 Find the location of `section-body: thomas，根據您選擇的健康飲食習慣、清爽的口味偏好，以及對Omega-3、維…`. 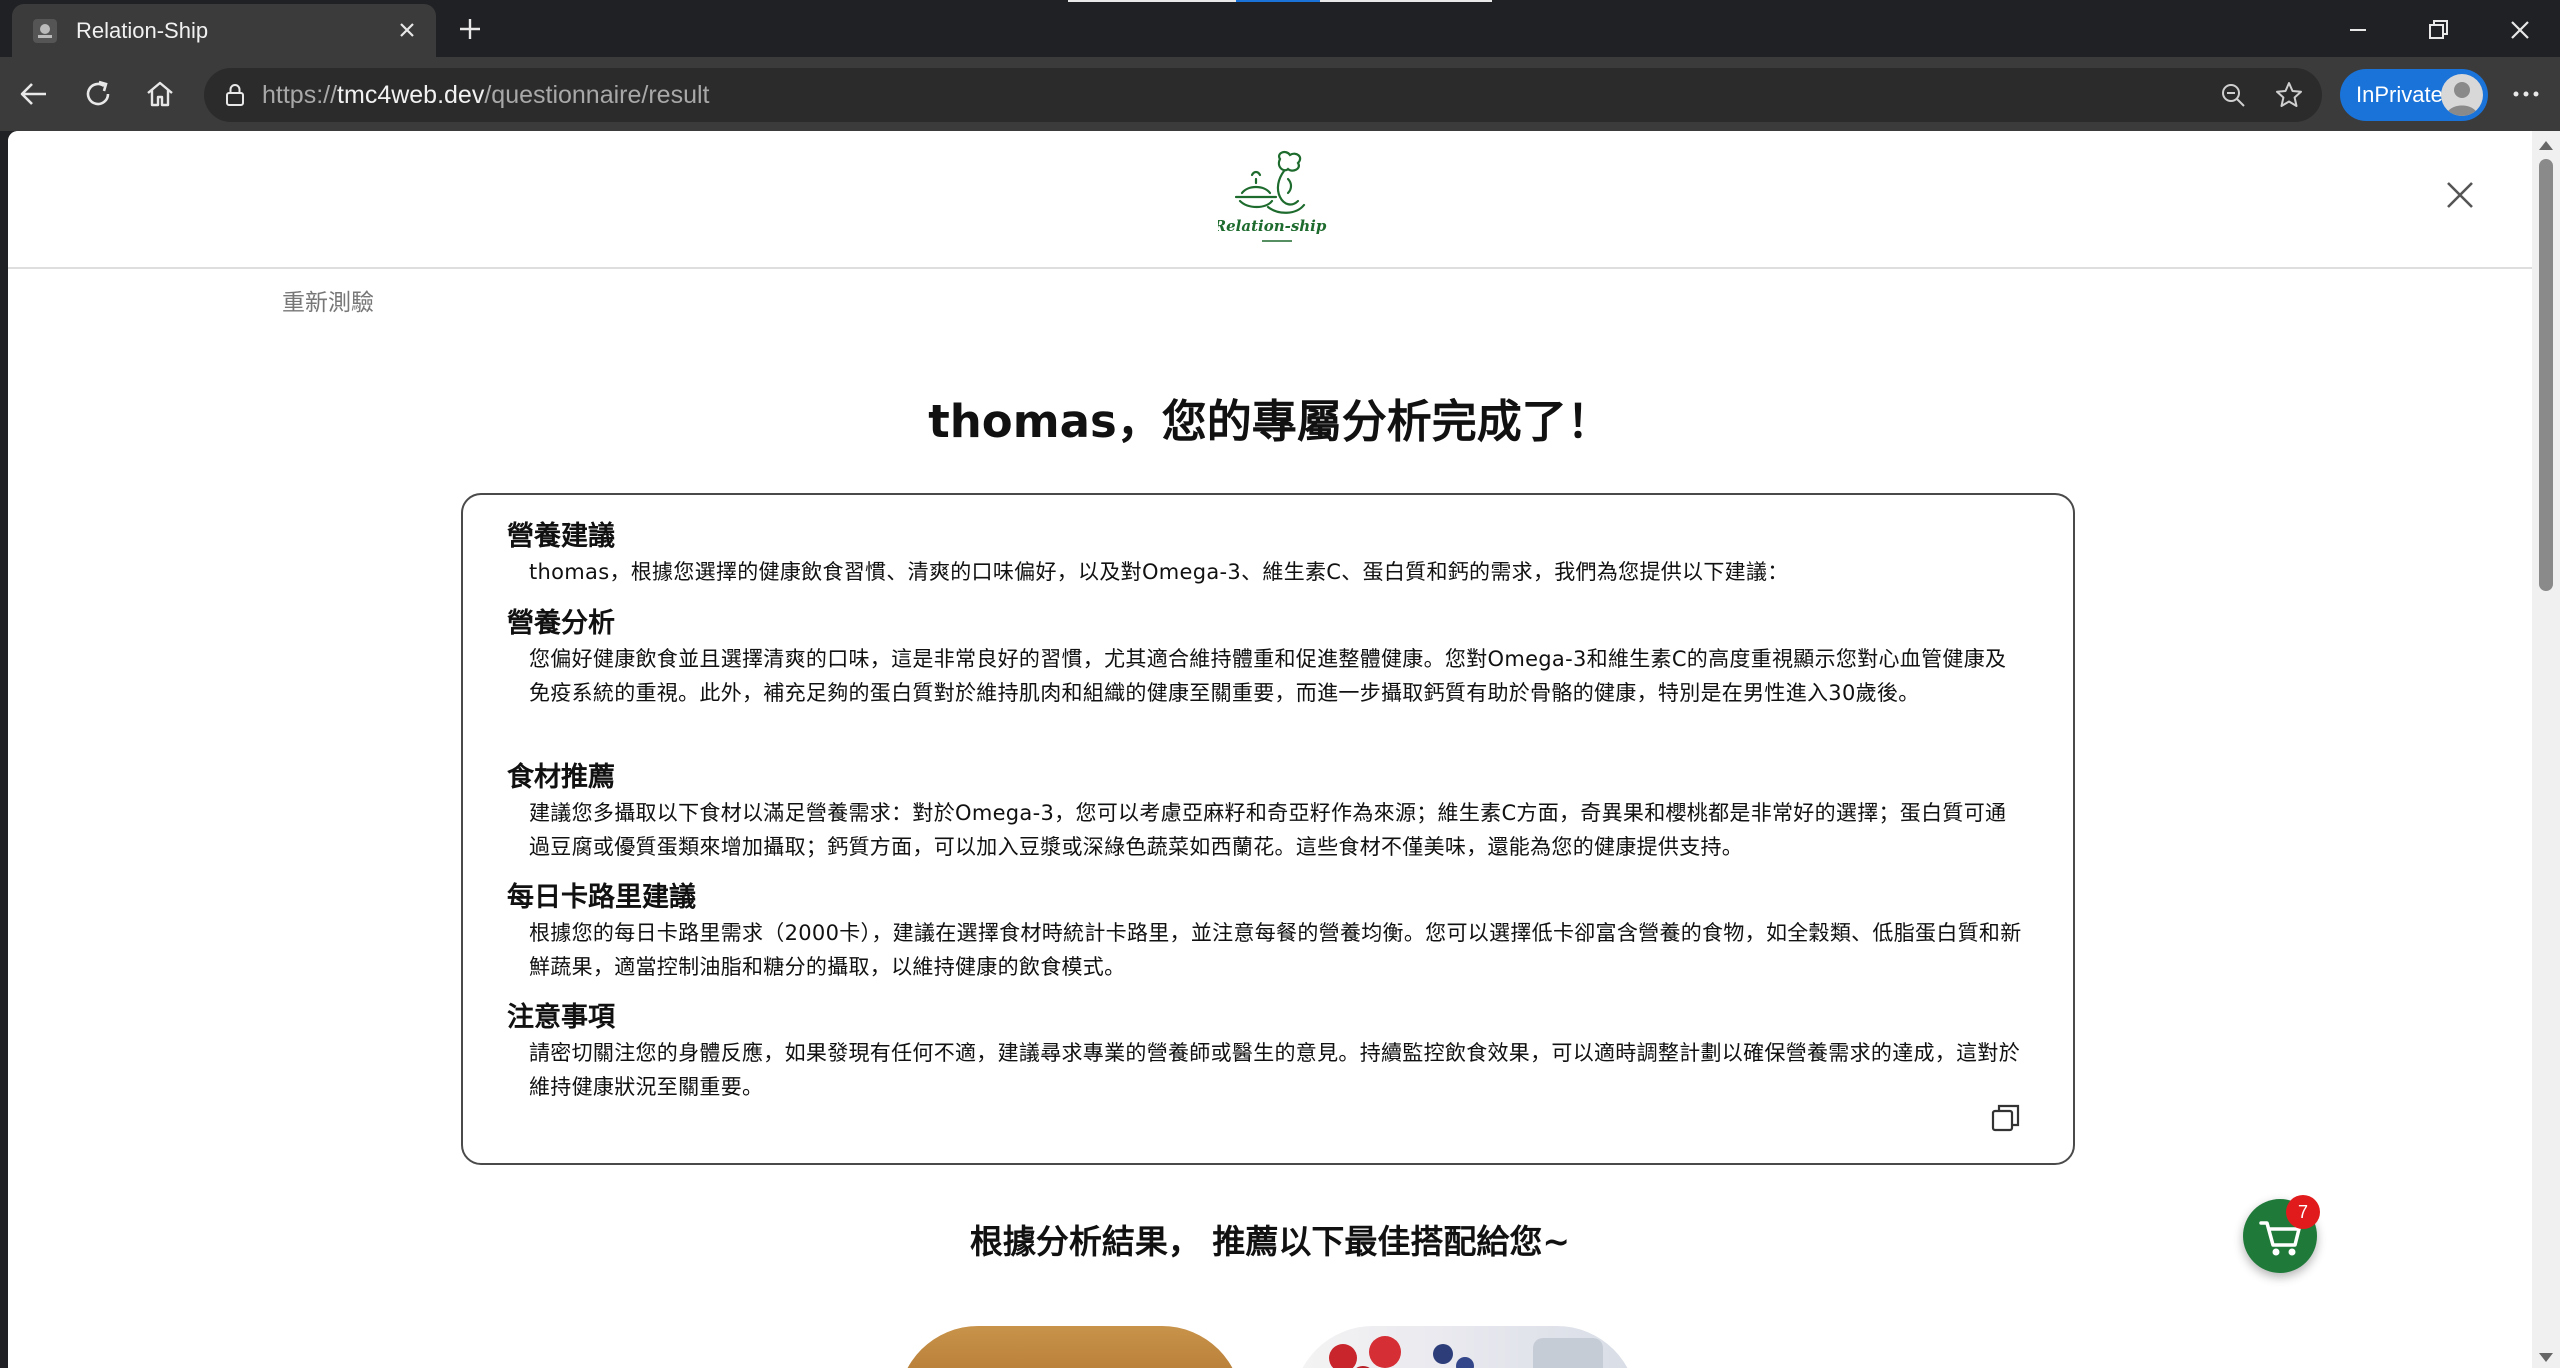

section-body: thomas，根據您選擇的健康飲食習慣、清爽的口味偏好，以及對Omega-3、維… is located at coordinates (1159, 572).